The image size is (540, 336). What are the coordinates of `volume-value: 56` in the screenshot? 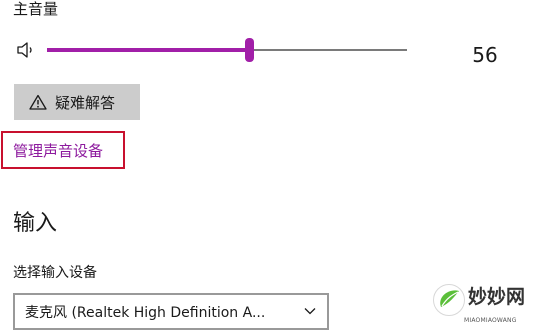 It's located at (485, 55).